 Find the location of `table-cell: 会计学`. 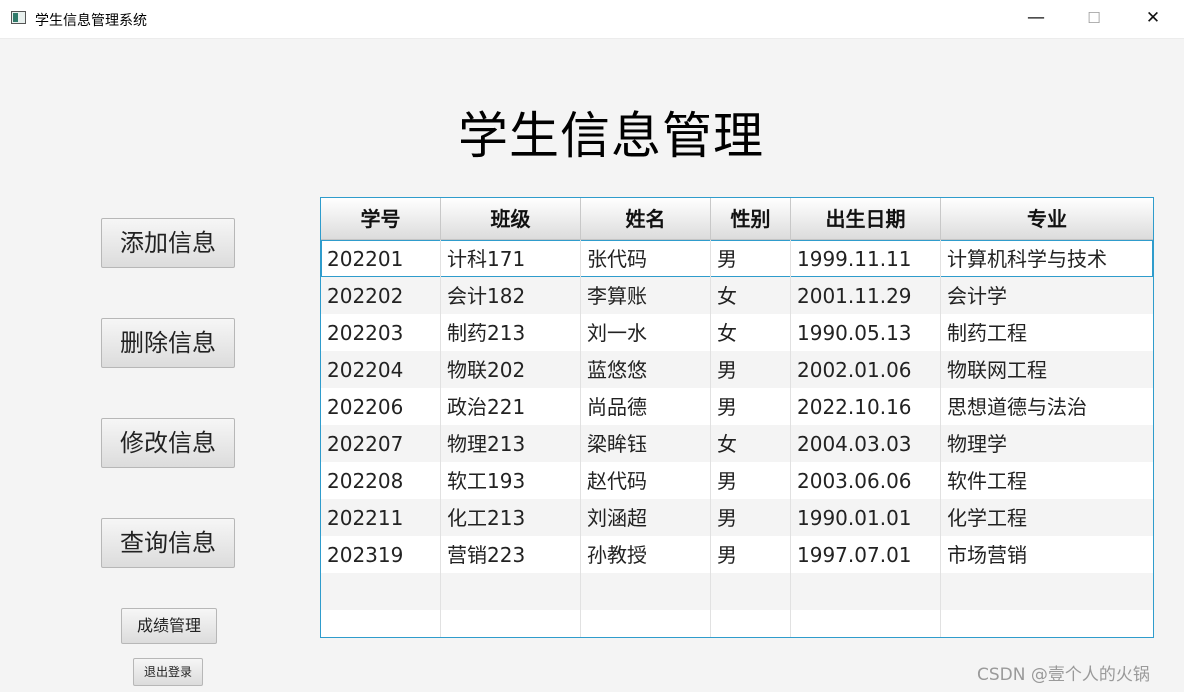

table-cell: 会计学 is located at coordinates (977, 296).